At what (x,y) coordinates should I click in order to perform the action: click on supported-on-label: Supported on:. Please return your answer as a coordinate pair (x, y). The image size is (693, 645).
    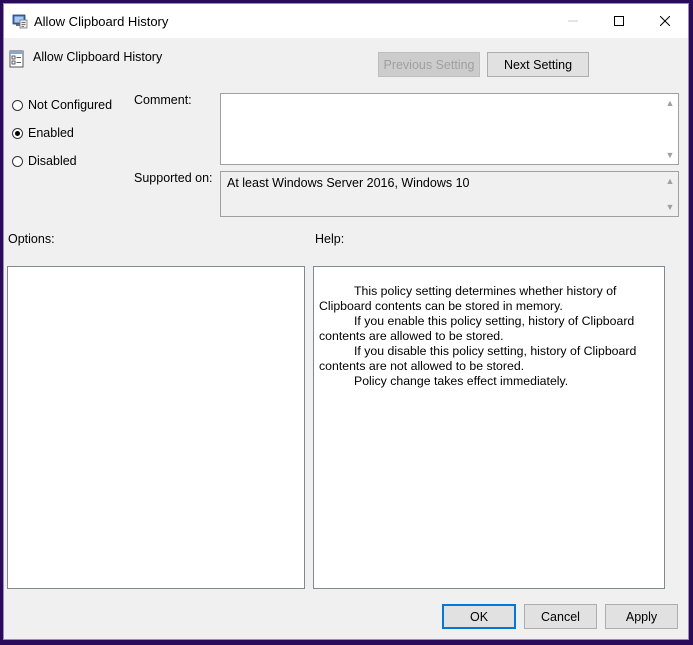
    Looking at the image, I should click on (173, 178).